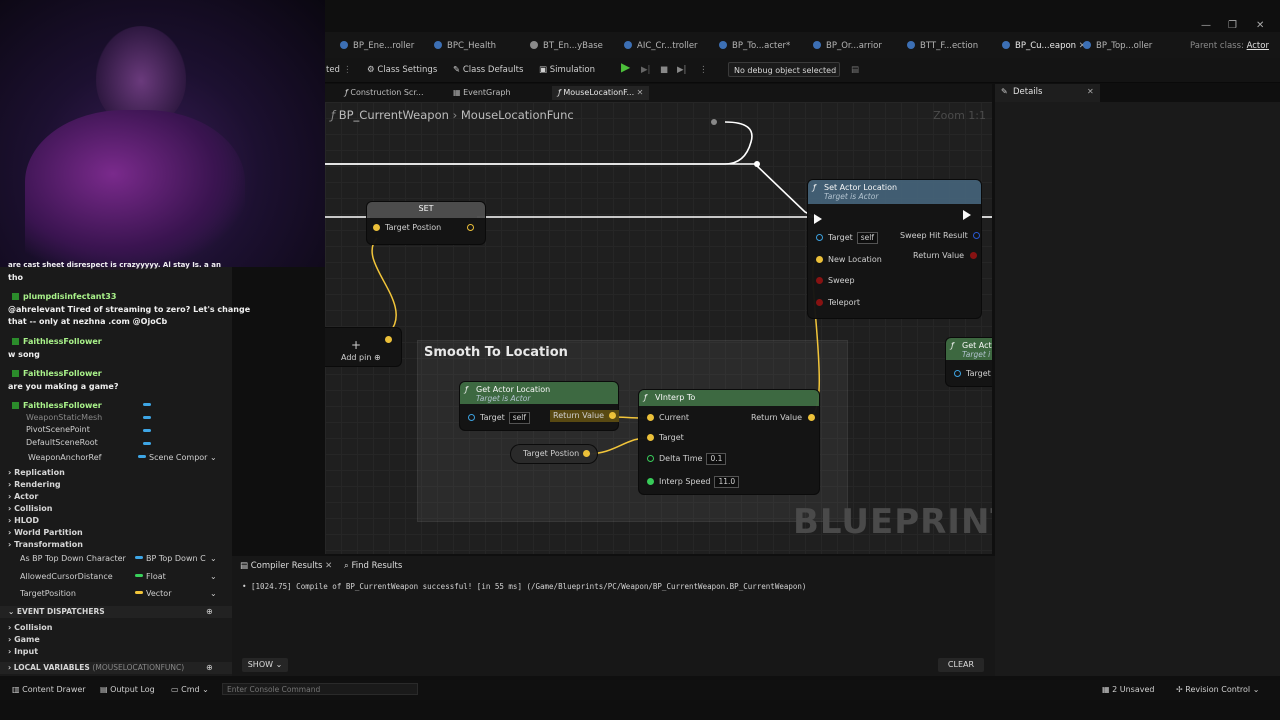  Describe the element at coordinates (969, 362) in the screenshot. I see `get-actor-partial-node: ƒ Get Act Target i Target` at that location.